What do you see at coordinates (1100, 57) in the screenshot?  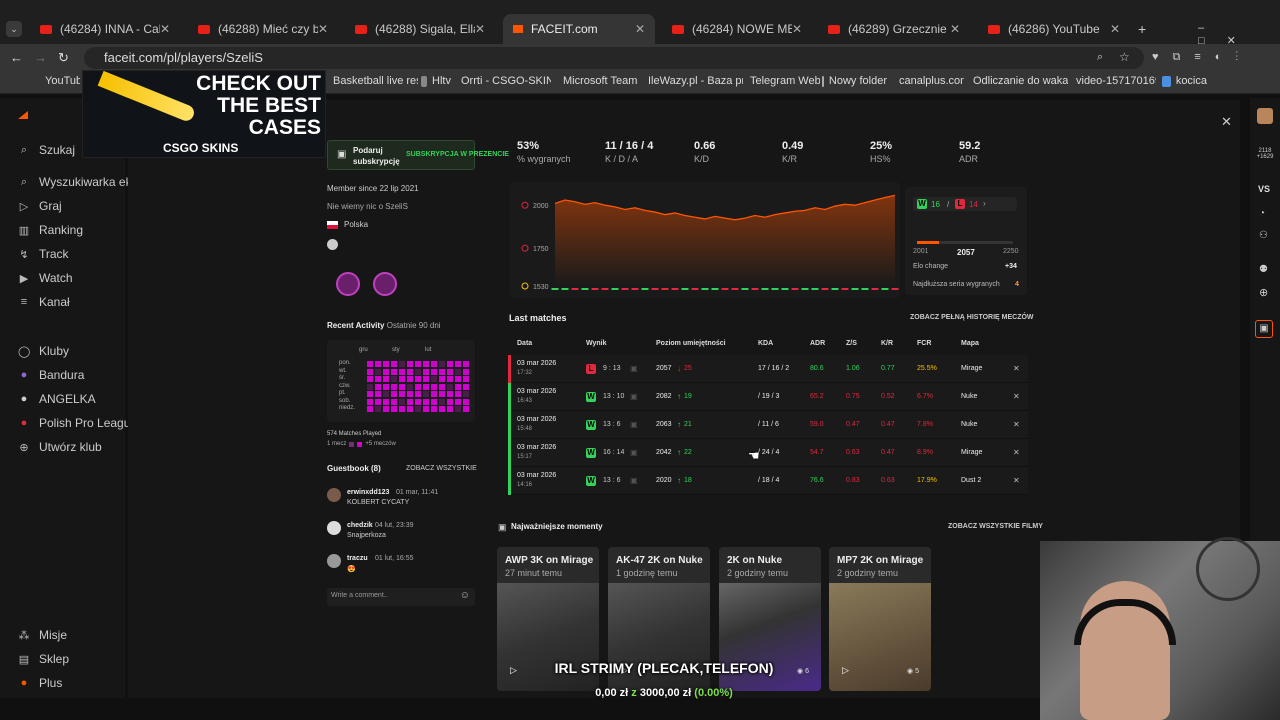 I see `zoom-icon: ⌕` at bounding box center [1100, 57].